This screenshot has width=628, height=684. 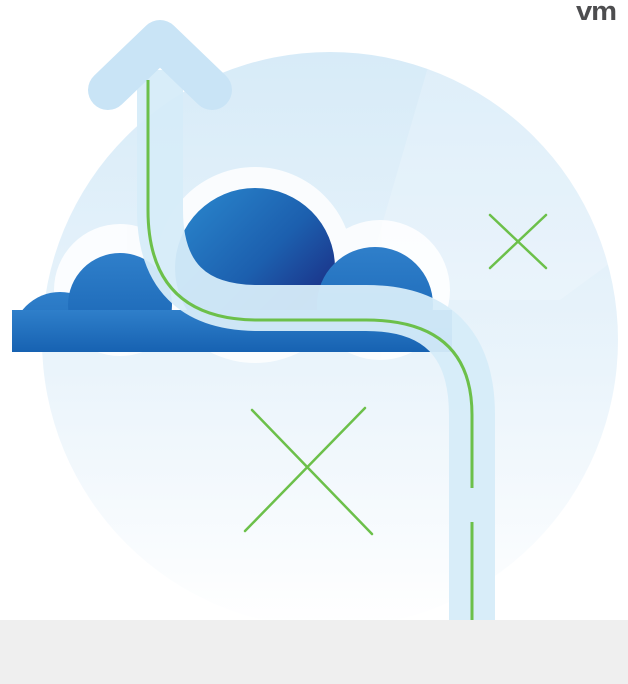 I want to click on footer-band, so click(x=314, y=652).